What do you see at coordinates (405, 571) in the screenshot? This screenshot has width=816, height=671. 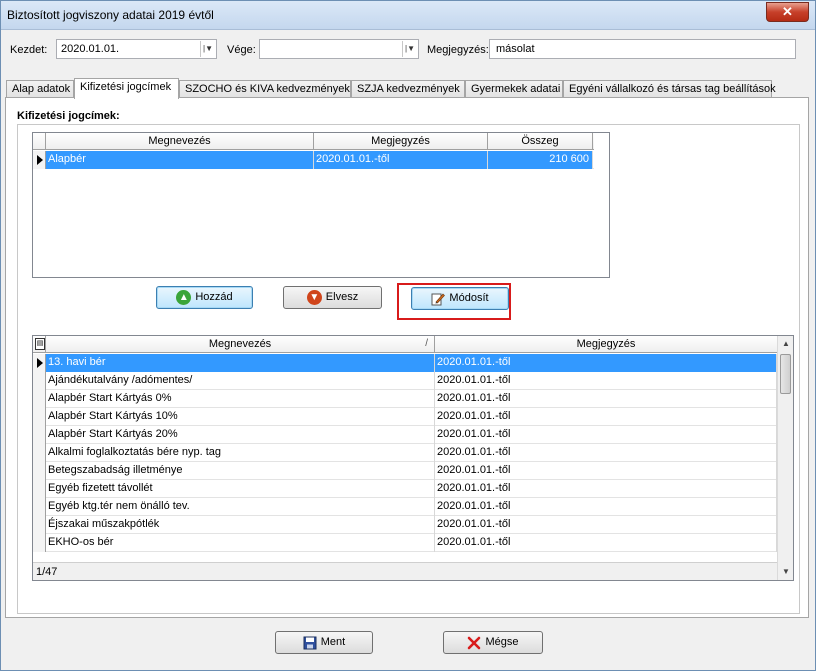 I see `grid-footer: 1/47` at bounding box center [405, 571].